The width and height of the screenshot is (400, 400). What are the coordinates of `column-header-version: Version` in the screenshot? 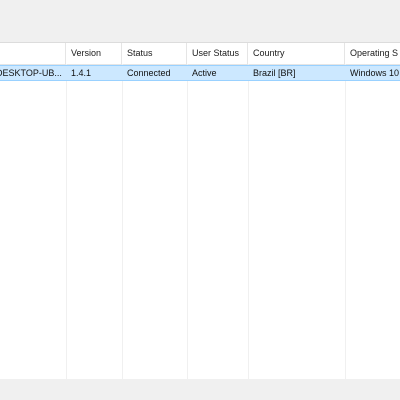 It's located at (94, 53).